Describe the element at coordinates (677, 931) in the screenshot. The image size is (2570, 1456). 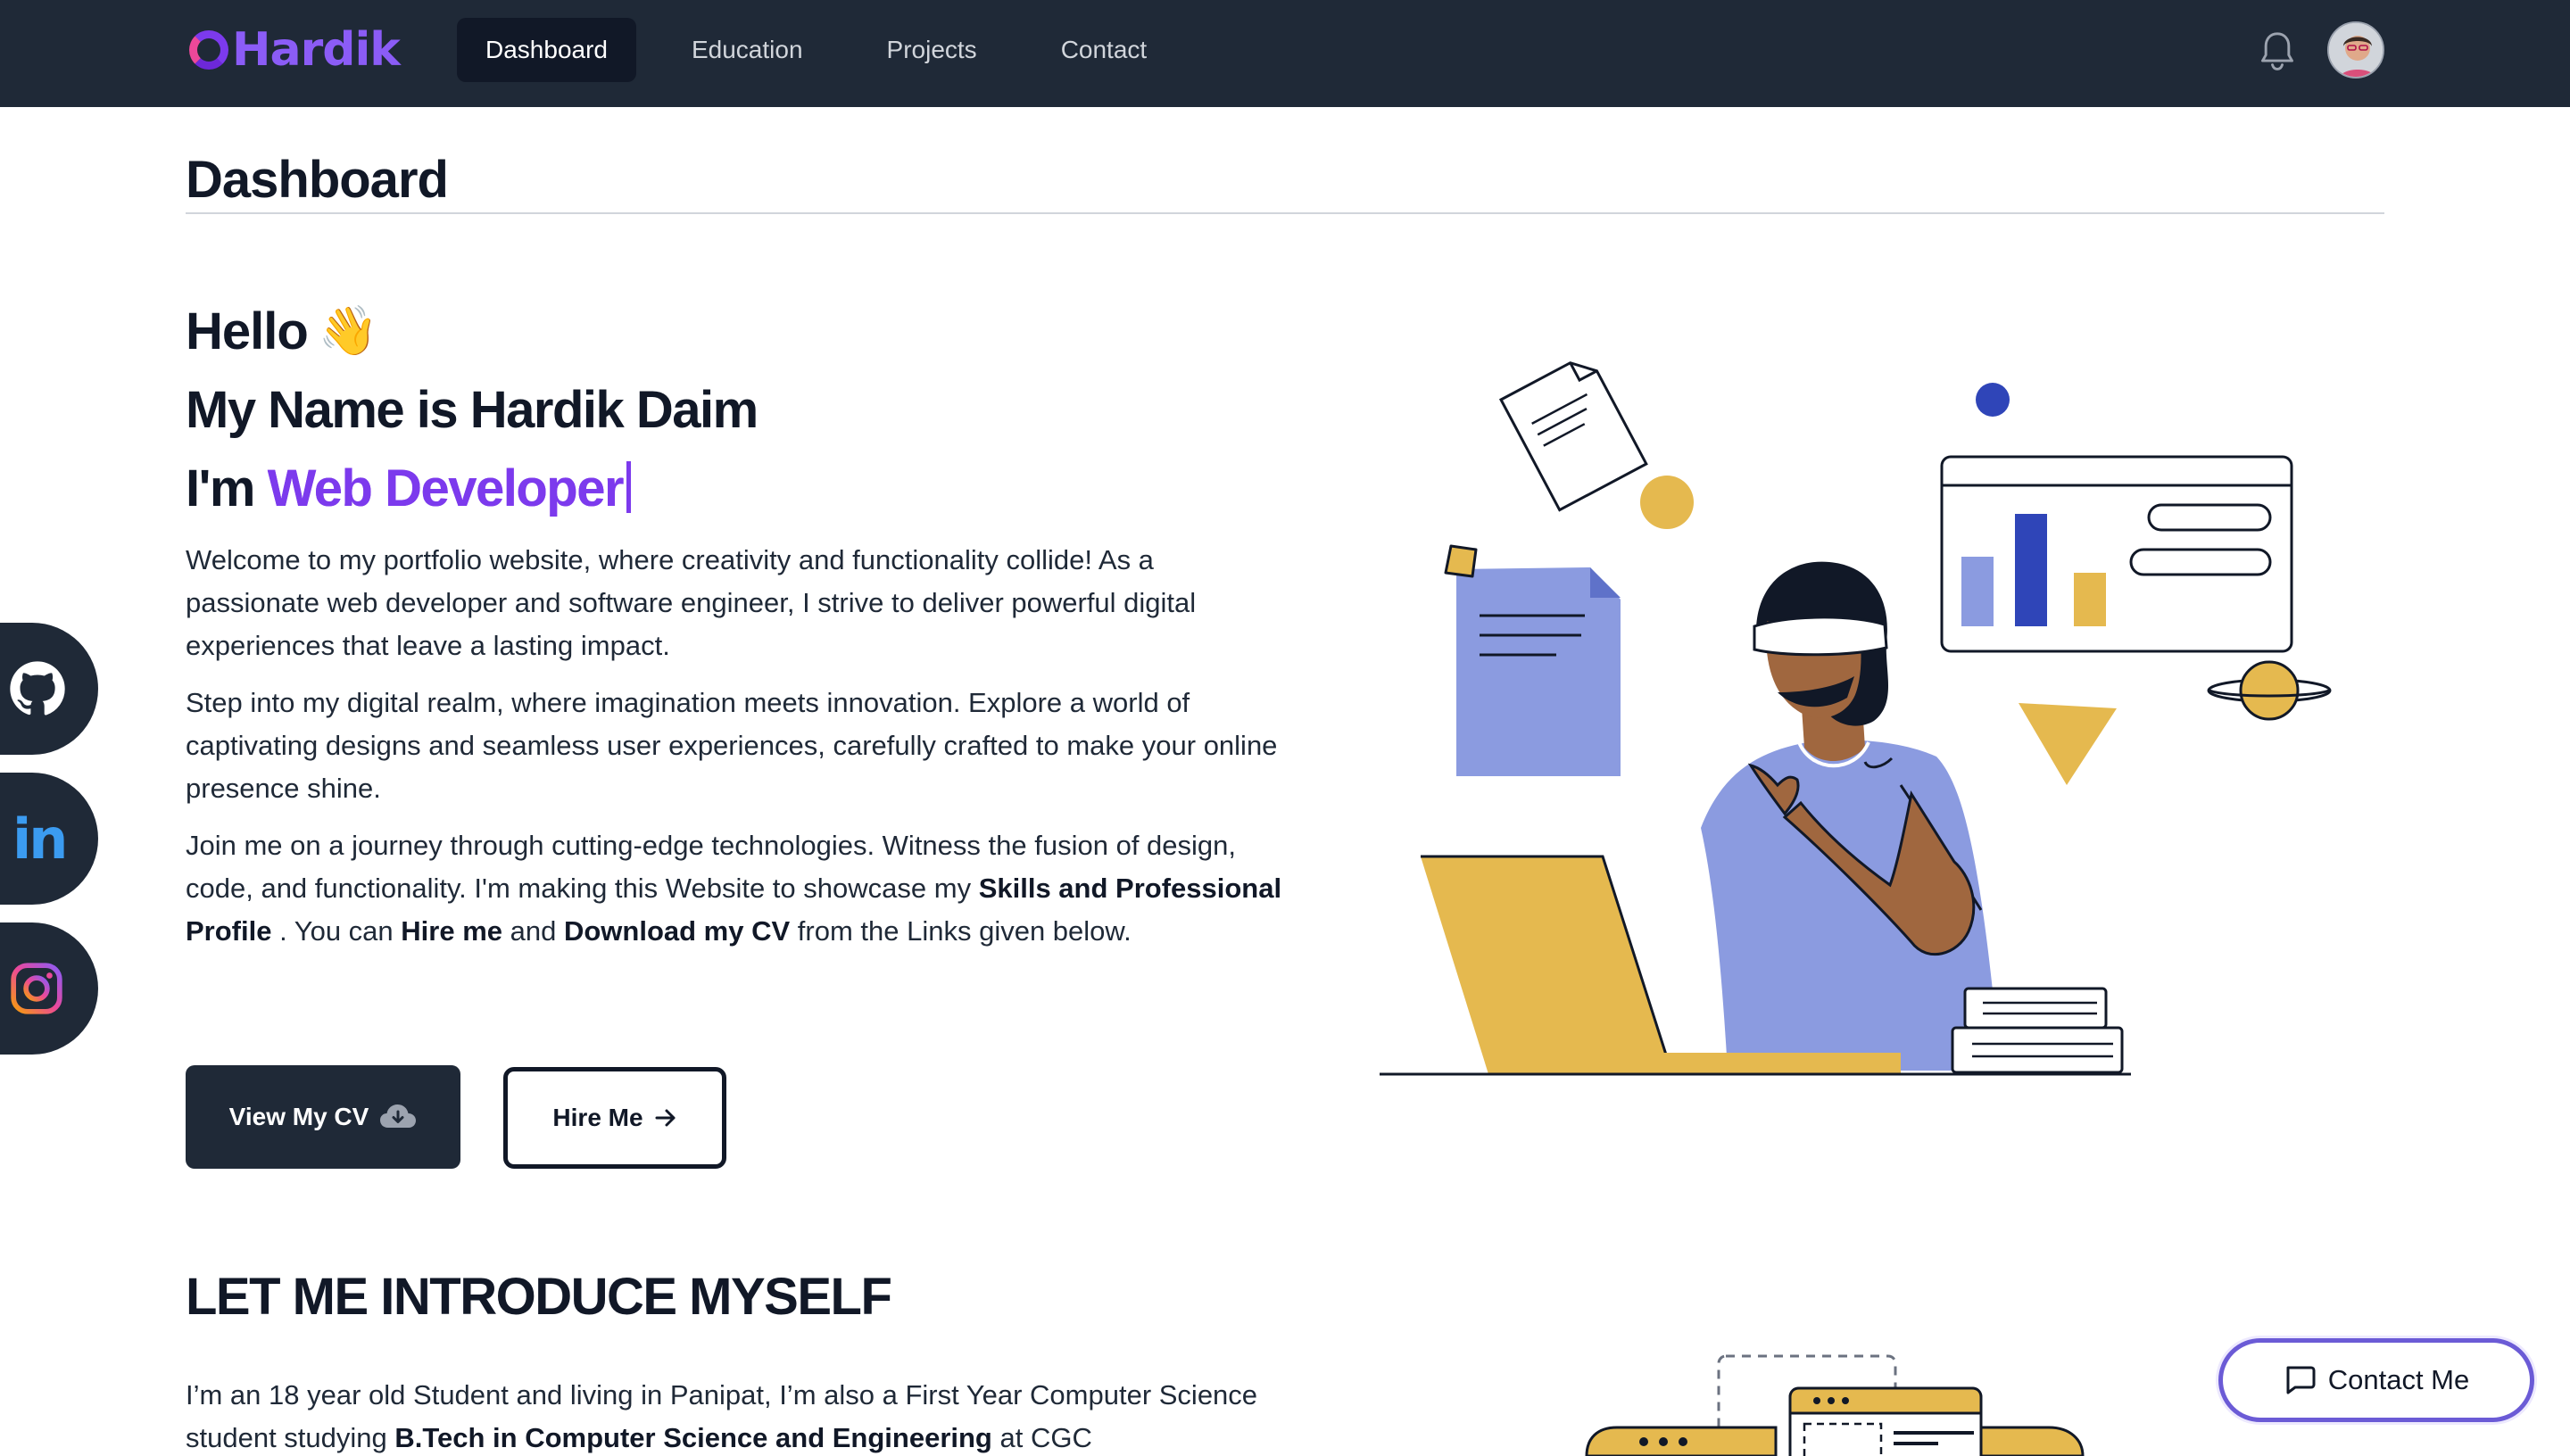
I see `para3-bold-cv: Download my CV` at that location.